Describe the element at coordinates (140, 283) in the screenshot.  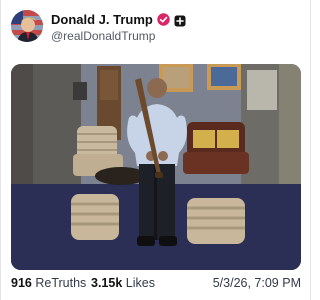
I see `likes-label: Likes` at that location.